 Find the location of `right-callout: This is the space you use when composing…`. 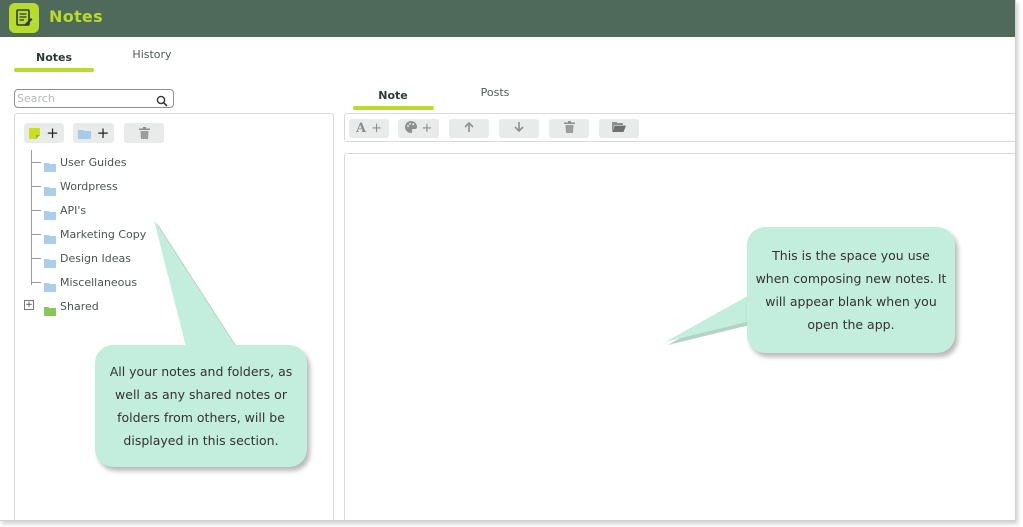

right-callout: This is the space you use when composing… is located at coordinates (851, 290).